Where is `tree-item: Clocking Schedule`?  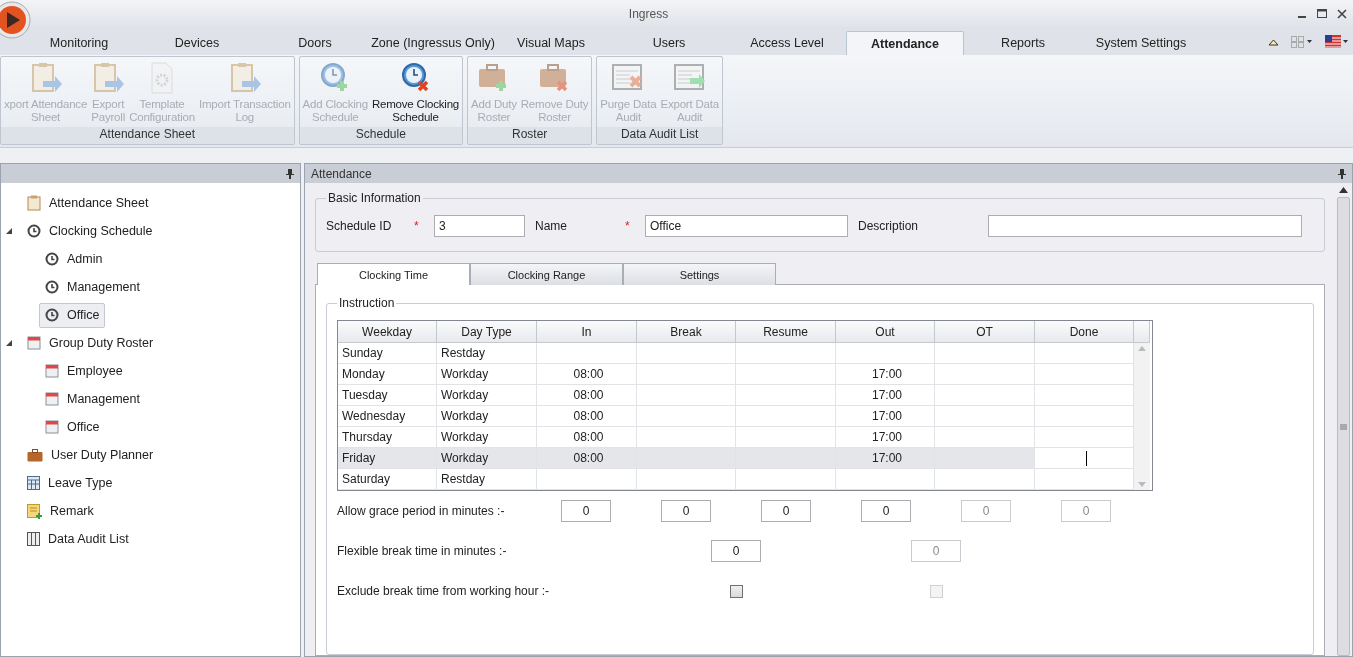
tree-item: Clocking Schedule is located at coordinates (90, 231).